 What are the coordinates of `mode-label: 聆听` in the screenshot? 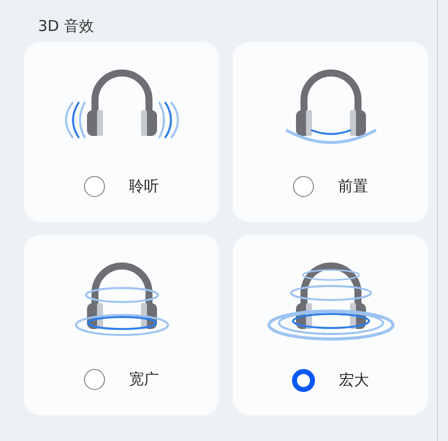 It's located at (144, 186).